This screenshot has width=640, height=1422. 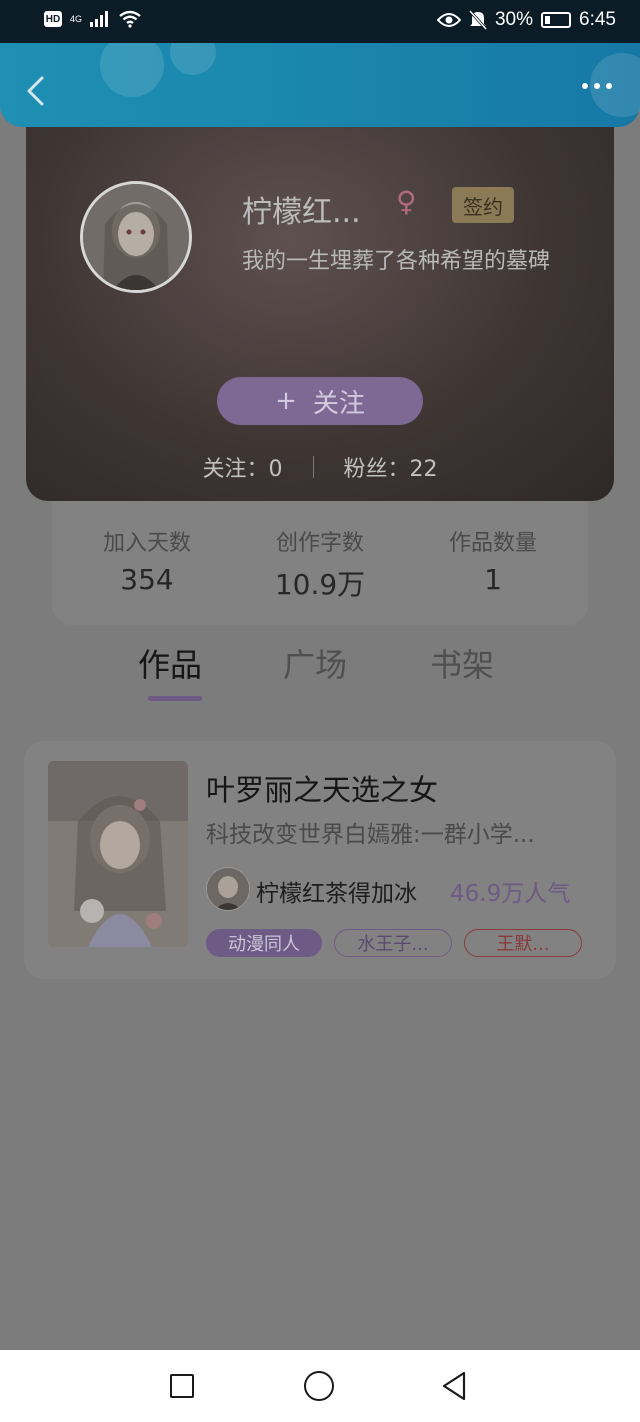 What do you see at coordinates (493, 579) in the screenshot?
I see `stat-value: 1` at bounding box center [493, 579].